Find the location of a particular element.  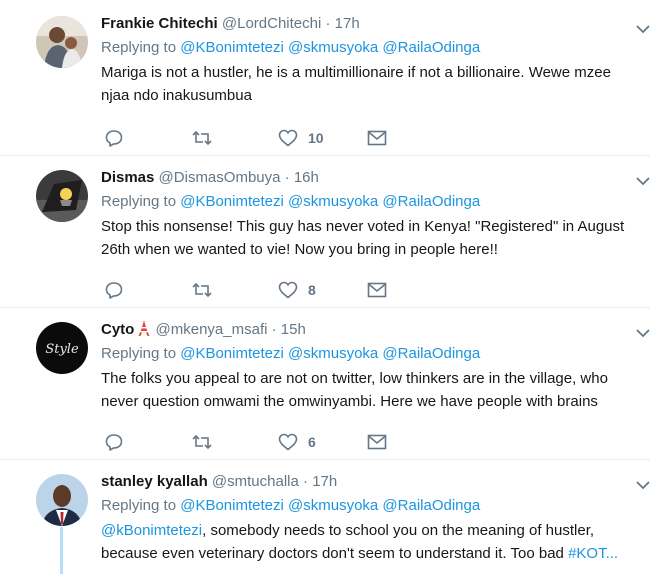

timestamp: 15h is located at coordinates (293, 329).